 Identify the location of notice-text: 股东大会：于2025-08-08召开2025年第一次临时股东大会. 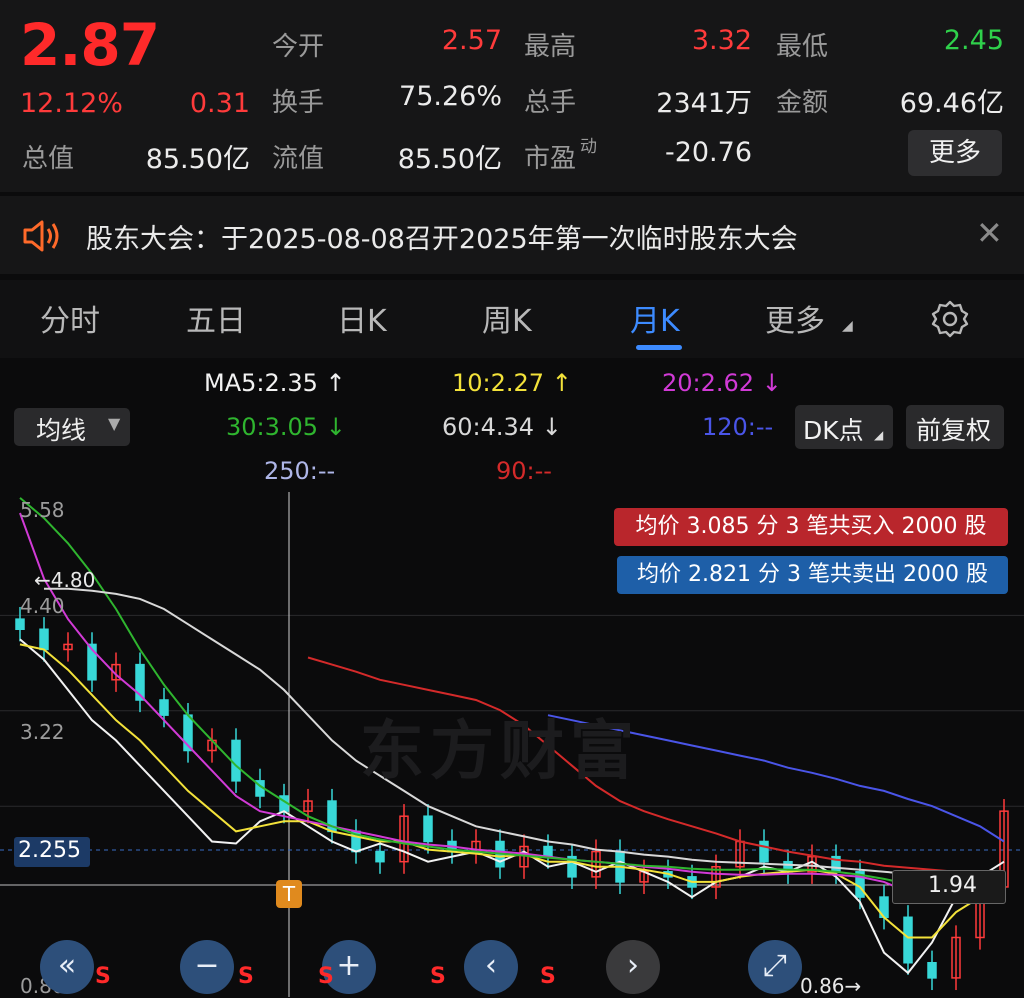
(442, 236).